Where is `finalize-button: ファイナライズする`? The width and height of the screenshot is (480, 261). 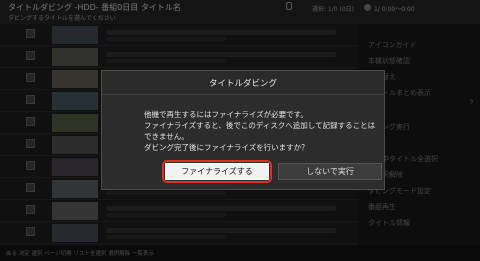 finalize-button: ファイナライズする is located at coordinates (217, 171).